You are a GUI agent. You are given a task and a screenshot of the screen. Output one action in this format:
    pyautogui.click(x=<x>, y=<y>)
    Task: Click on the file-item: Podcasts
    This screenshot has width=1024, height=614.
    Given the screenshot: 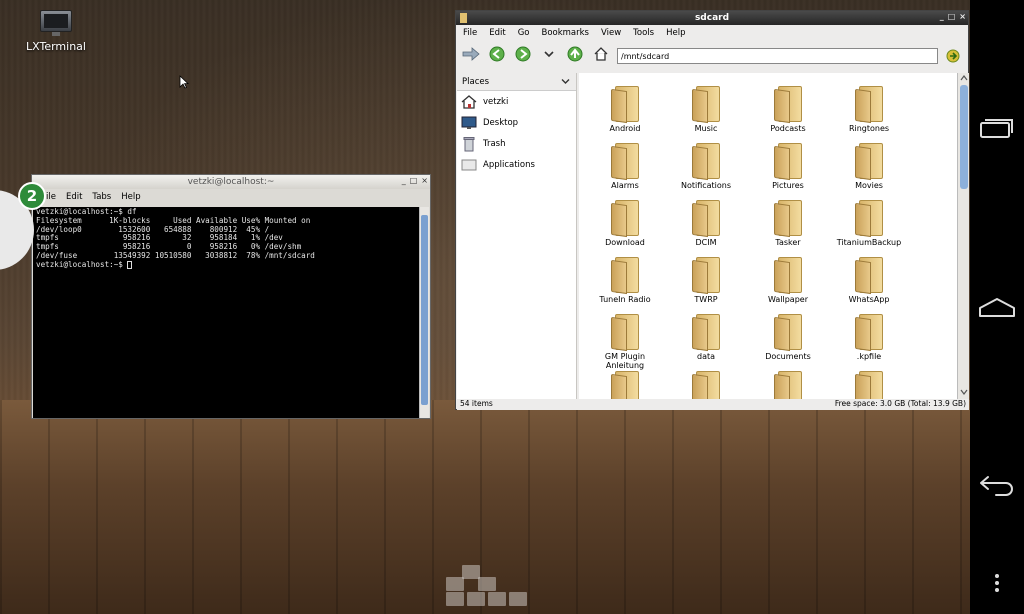 What is the action you would take?
    pyautogui.click(x=788, y=109)
    